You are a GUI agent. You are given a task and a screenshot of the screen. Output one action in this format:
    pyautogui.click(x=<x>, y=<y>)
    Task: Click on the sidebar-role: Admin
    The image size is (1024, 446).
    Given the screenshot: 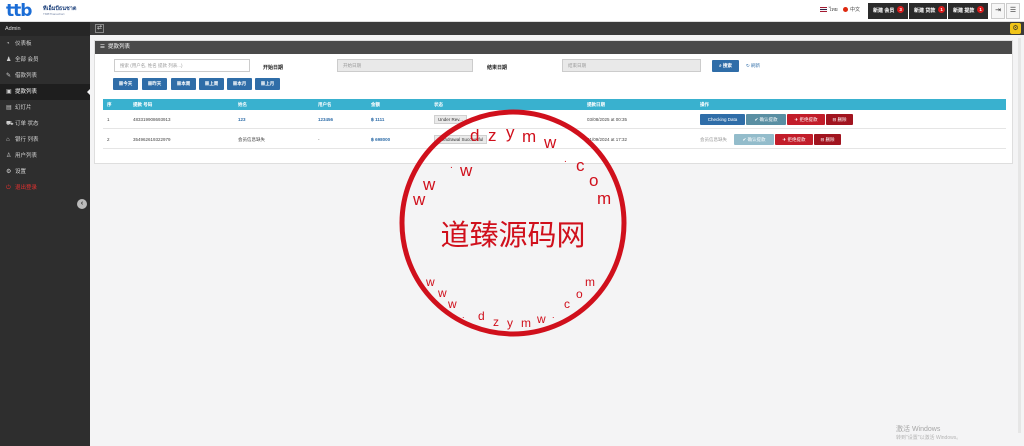 What is the action you would take?
    pyautogui.click(x=45, y=29)
    